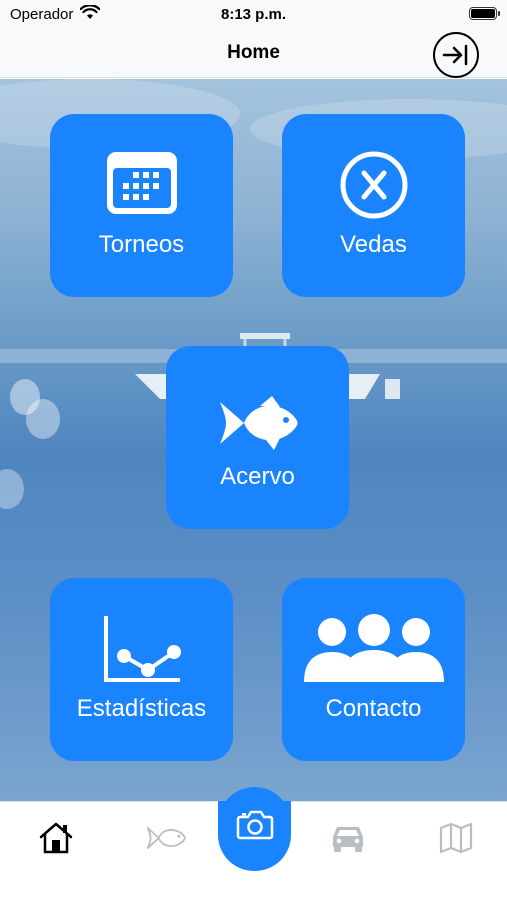 The width and height of the screenshot is (507, 900). Describe the element at coordinates (373, 649) in the screenshot. I see `group-icon` at that location.